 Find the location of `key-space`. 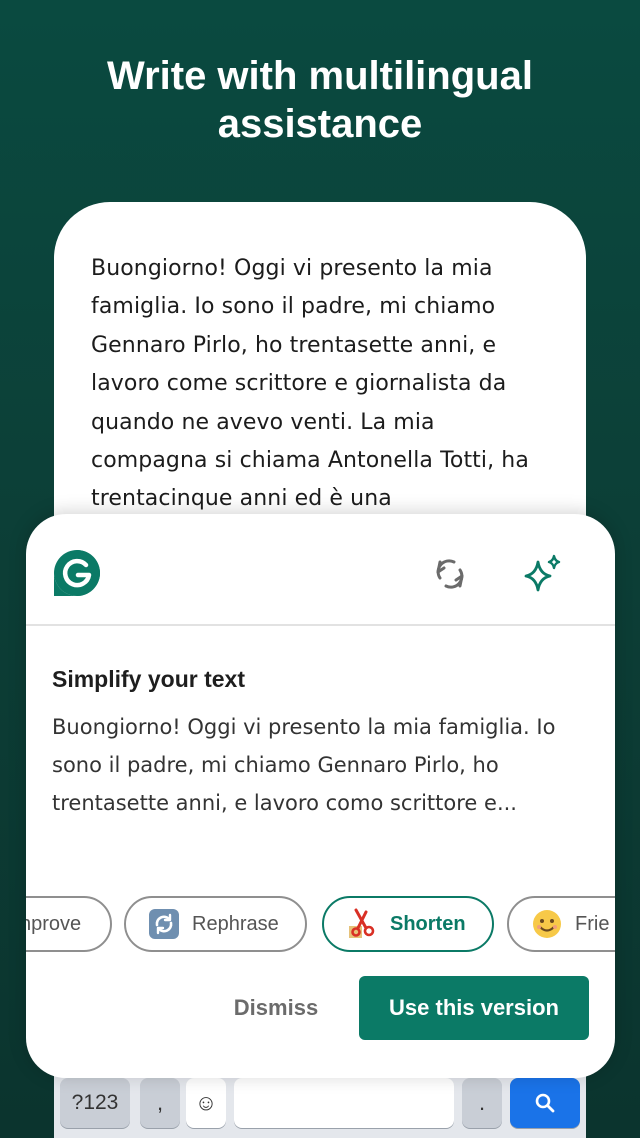

key-space is located at coordinates (344, 1103).